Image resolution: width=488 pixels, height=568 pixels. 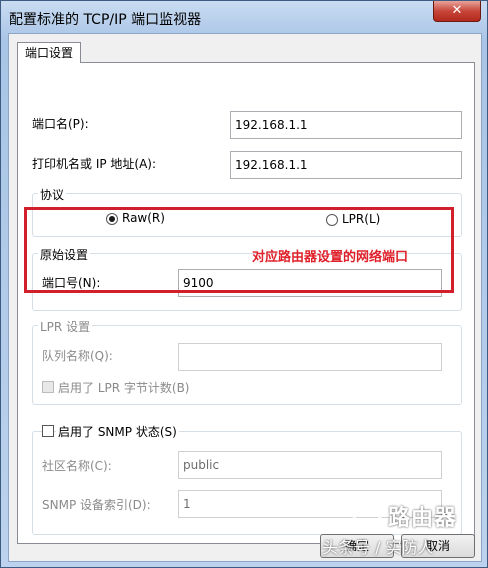 What do you see at coordinates (346, 125) in the screenshot?
I see `port-name-input: 192.168.1.1` at bounding box center [346, 125].